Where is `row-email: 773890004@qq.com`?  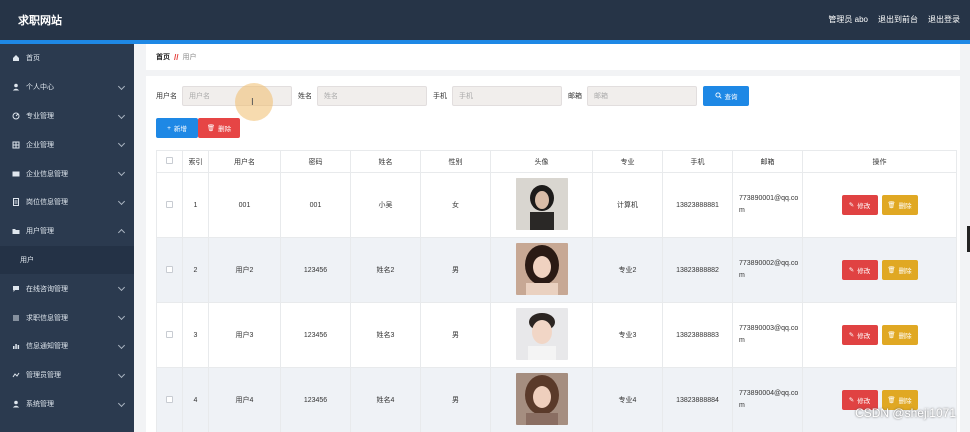
row-email: 773890004@qq.com is located at coordinates (767, 399).